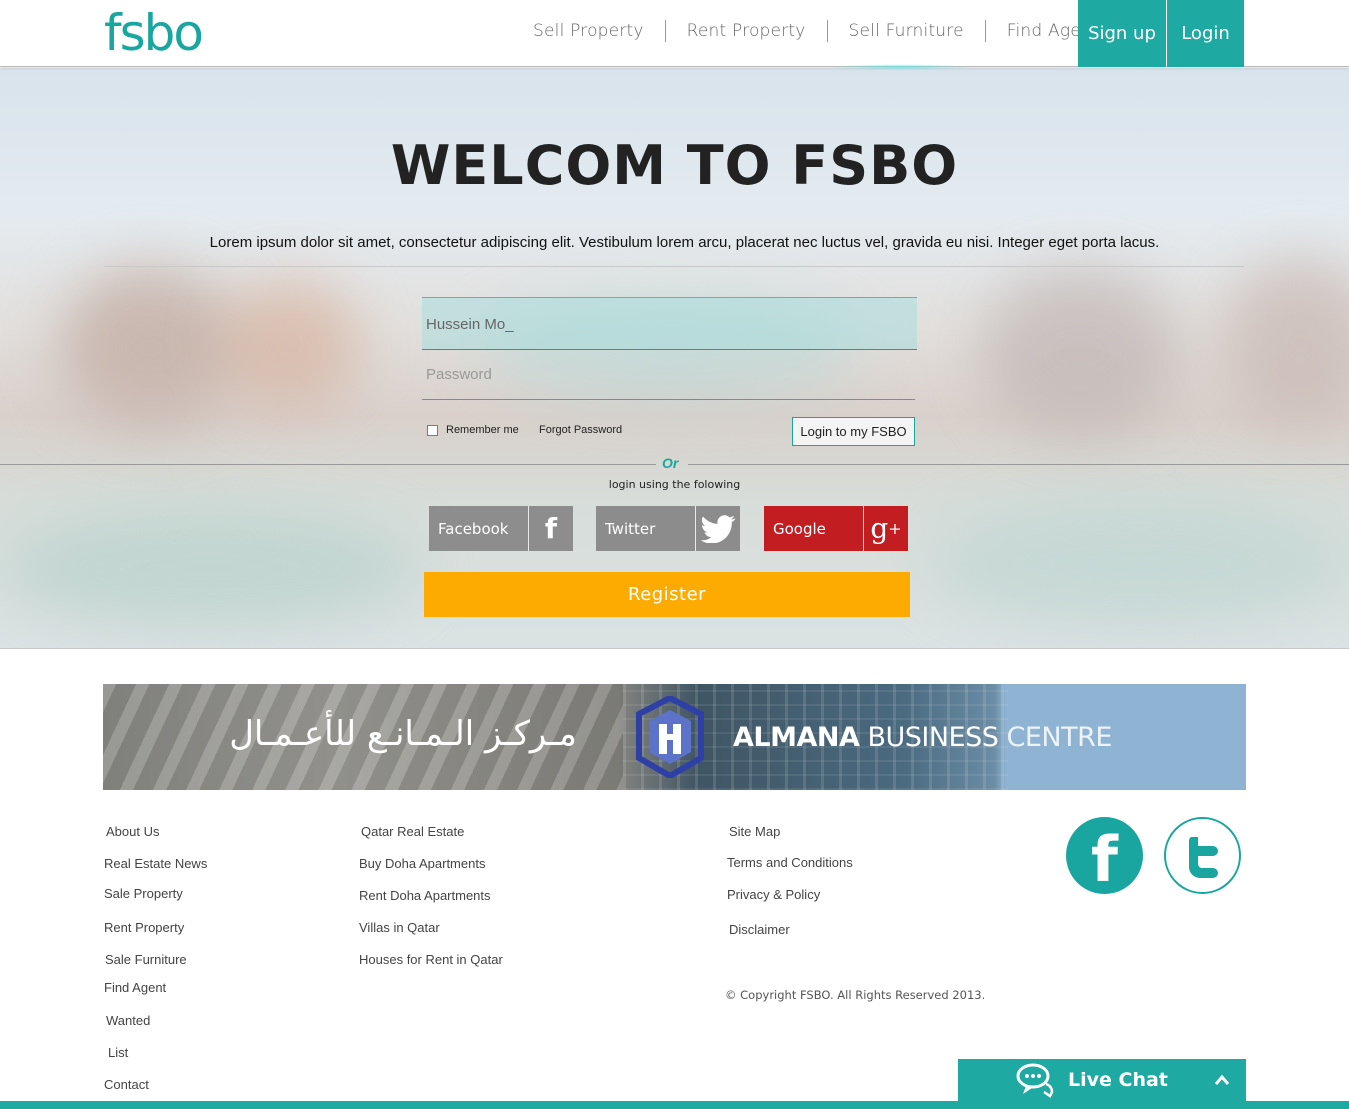 Image resolution: width=1349 pixels, height=1109 pixels. What do you see at coordinates (580, 430) in the screenshot?
I see `forgot-password-link: Forgot Password` at bounding box center [580, 430].